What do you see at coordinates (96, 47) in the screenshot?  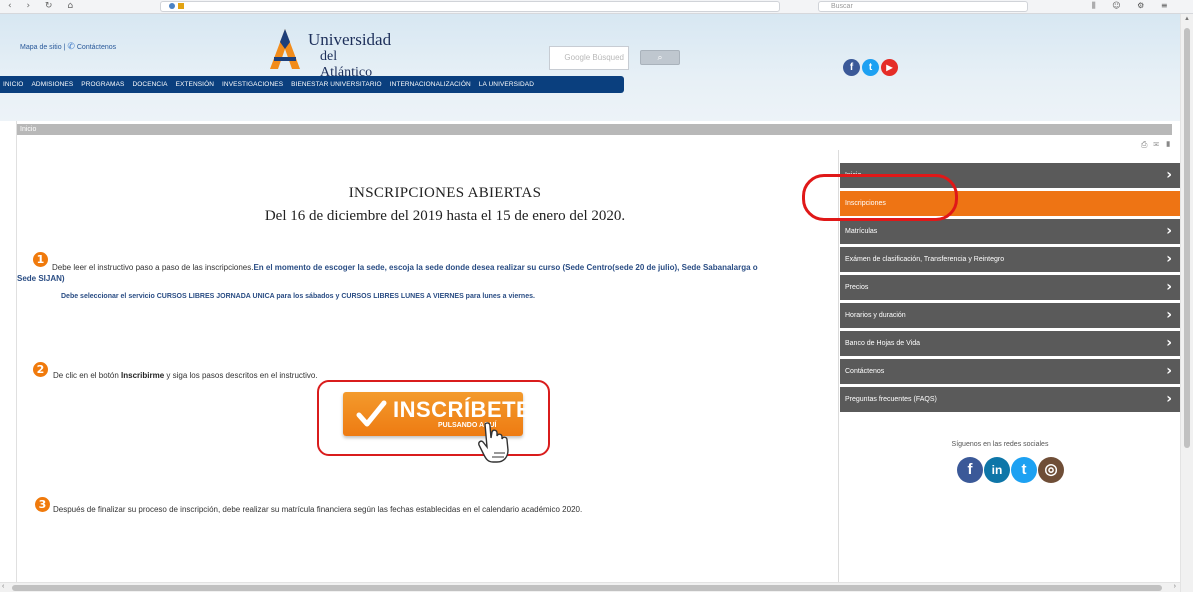 I see `contact-link: Contáctenos` at bounding box center [96, 47].